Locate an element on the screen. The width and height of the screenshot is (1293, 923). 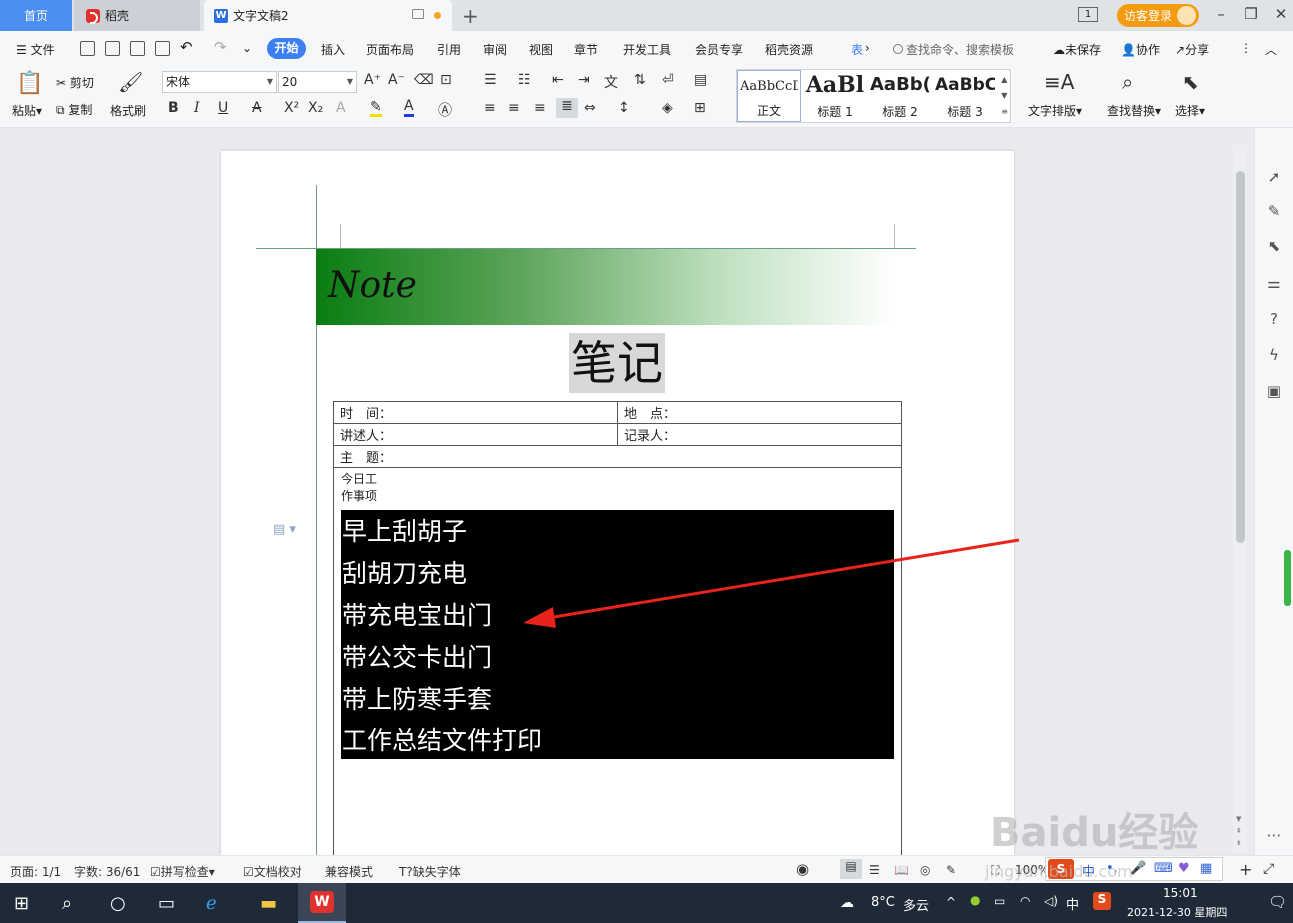
undo-icon: ↶ is located at coordinates (186, 47).